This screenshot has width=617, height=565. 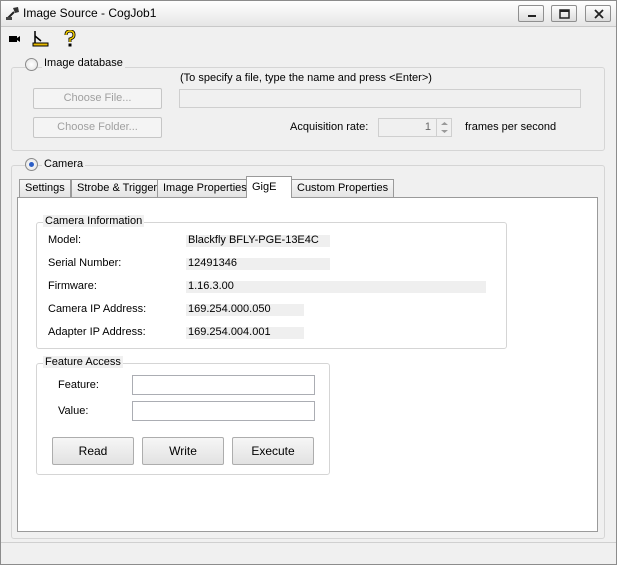 I want to click on value-label: Value:, so click(x=73, y=411).